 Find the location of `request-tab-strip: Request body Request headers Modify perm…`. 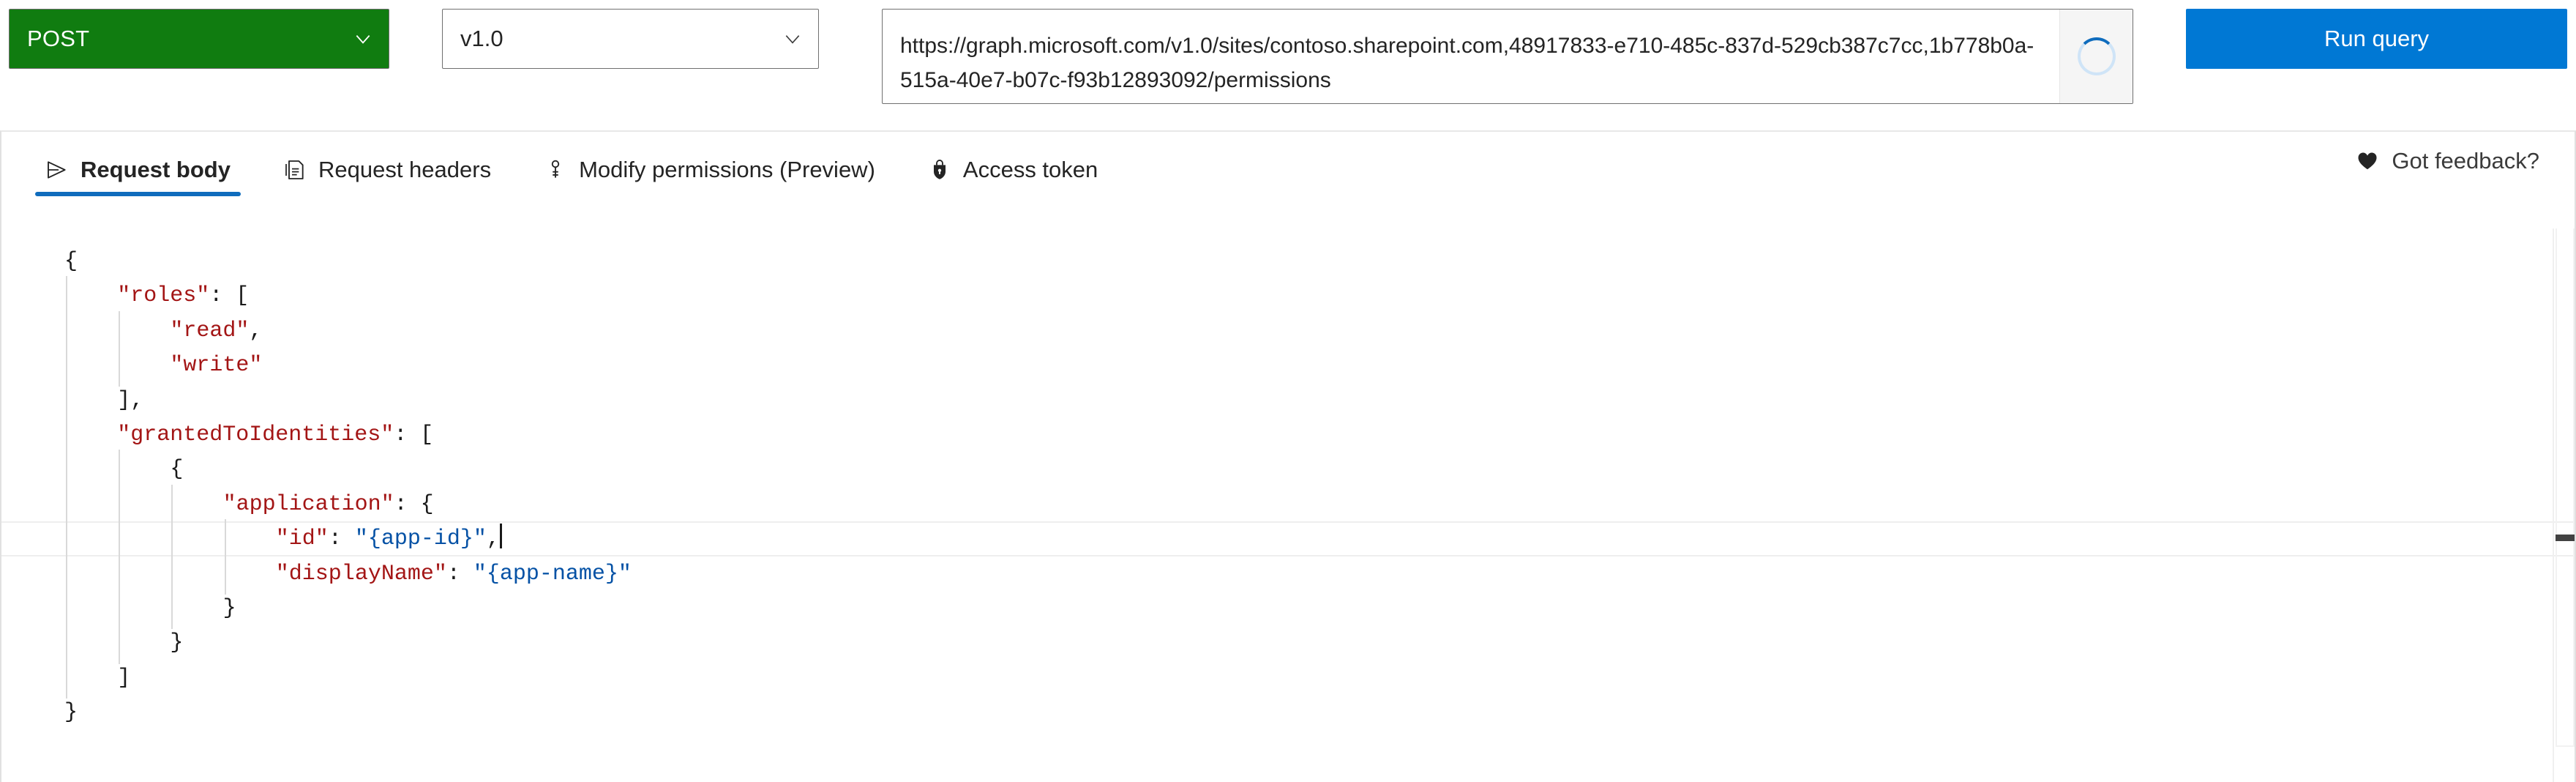

request-tab-strip: Request body Request headers Modify perm… is located at coordinates (1288, 180).